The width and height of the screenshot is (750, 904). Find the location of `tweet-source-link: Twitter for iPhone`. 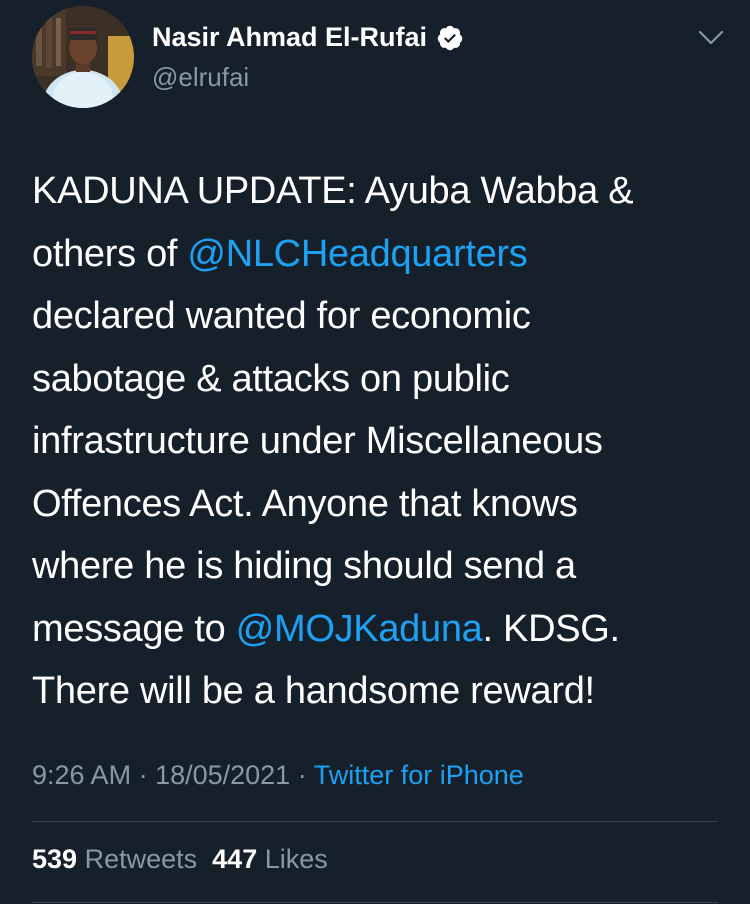

tweet-source-link: Twitter for iPhone is located at coordinates (419, 775).